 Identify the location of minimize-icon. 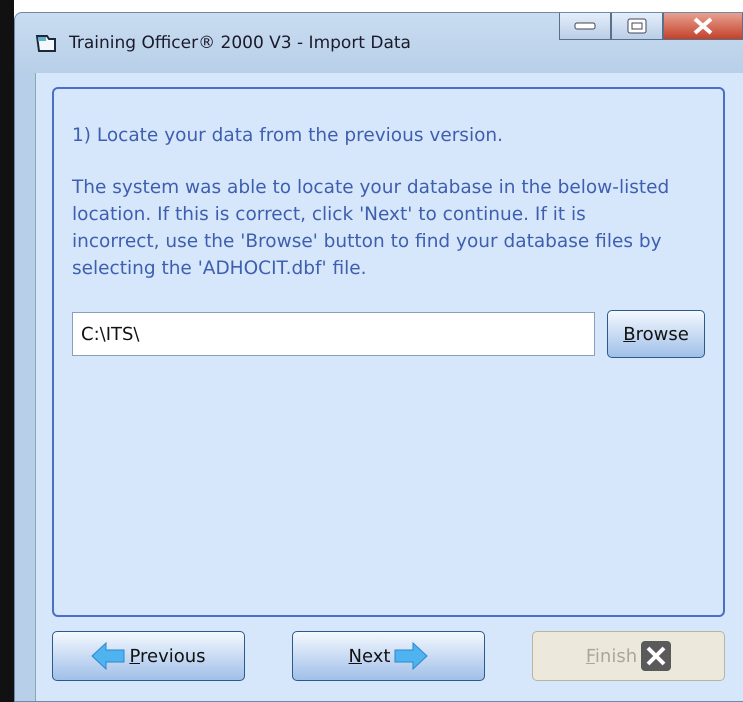
(585, 26).